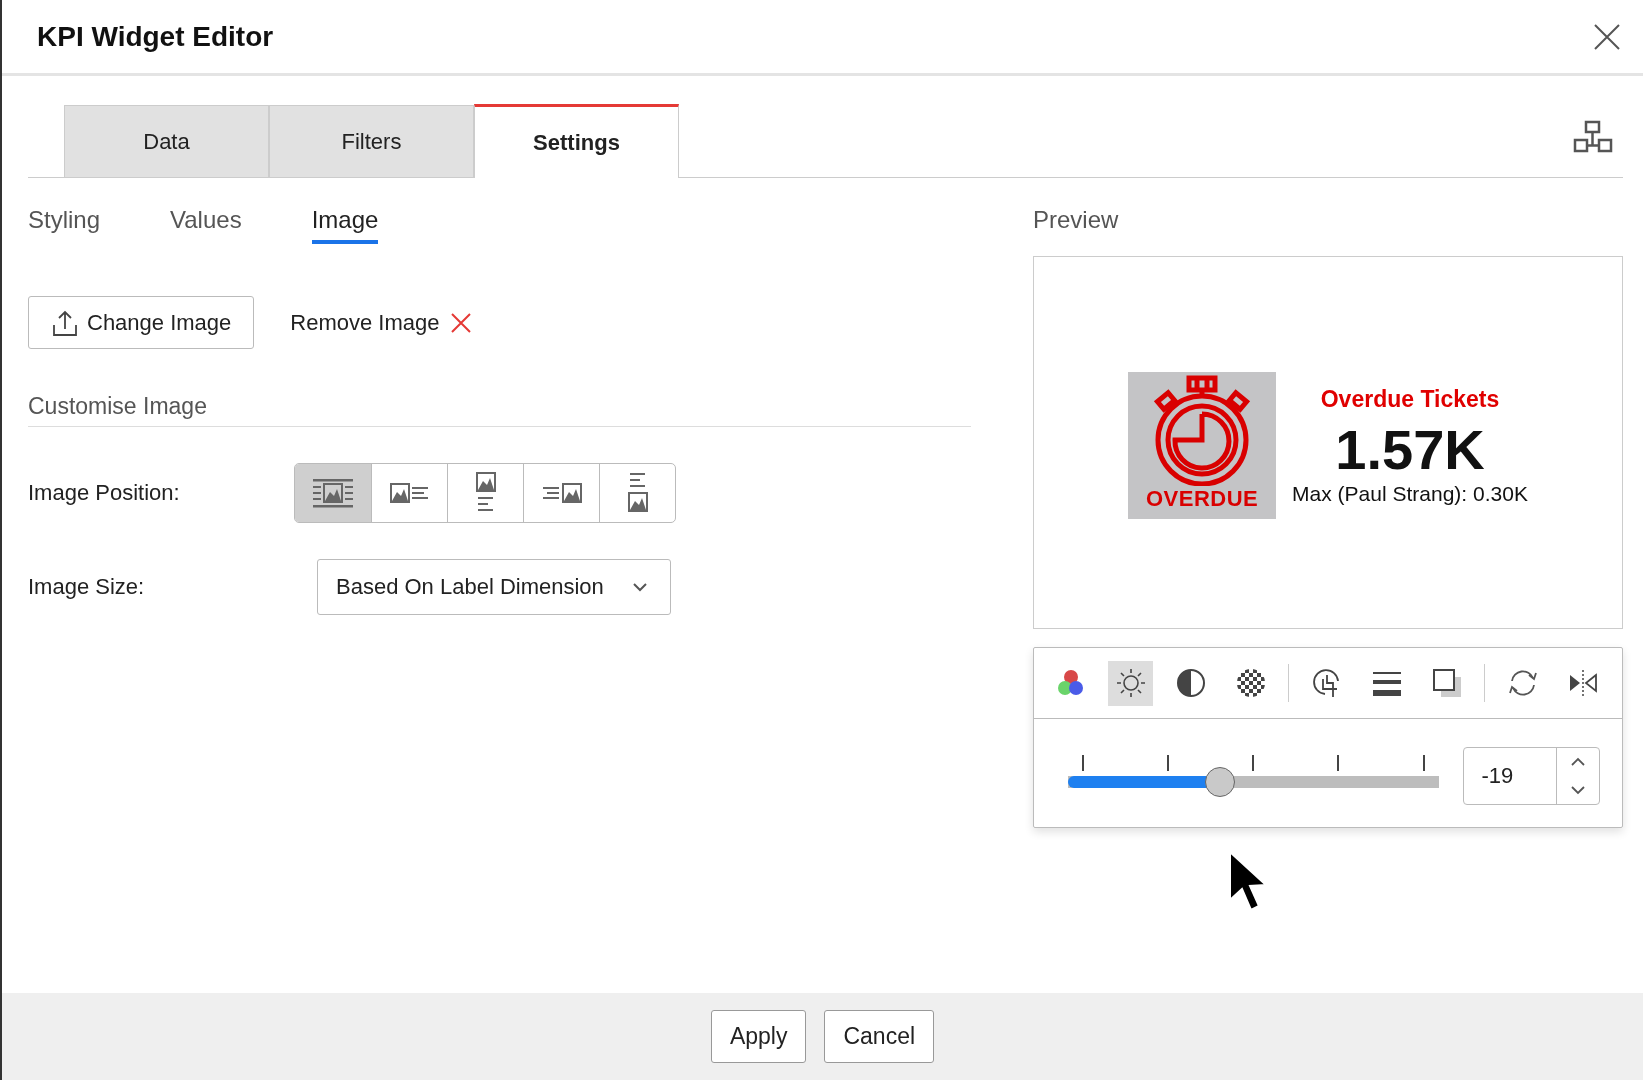 The image size is (1643, 1080). I want to click on change-image-button: Change Image, so click(141, 322).